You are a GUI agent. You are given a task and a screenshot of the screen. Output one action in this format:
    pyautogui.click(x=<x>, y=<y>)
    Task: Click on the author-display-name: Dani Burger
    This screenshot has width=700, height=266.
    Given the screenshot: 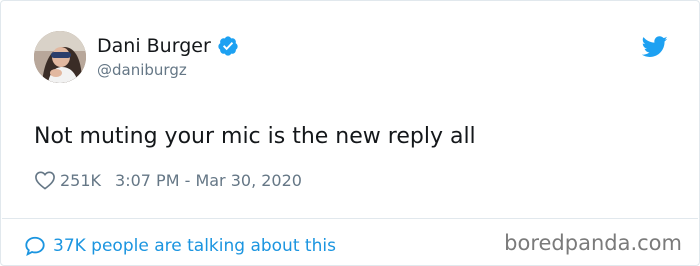 What is the action you would take?
    pyautogui.click(x=154, y=46)
    